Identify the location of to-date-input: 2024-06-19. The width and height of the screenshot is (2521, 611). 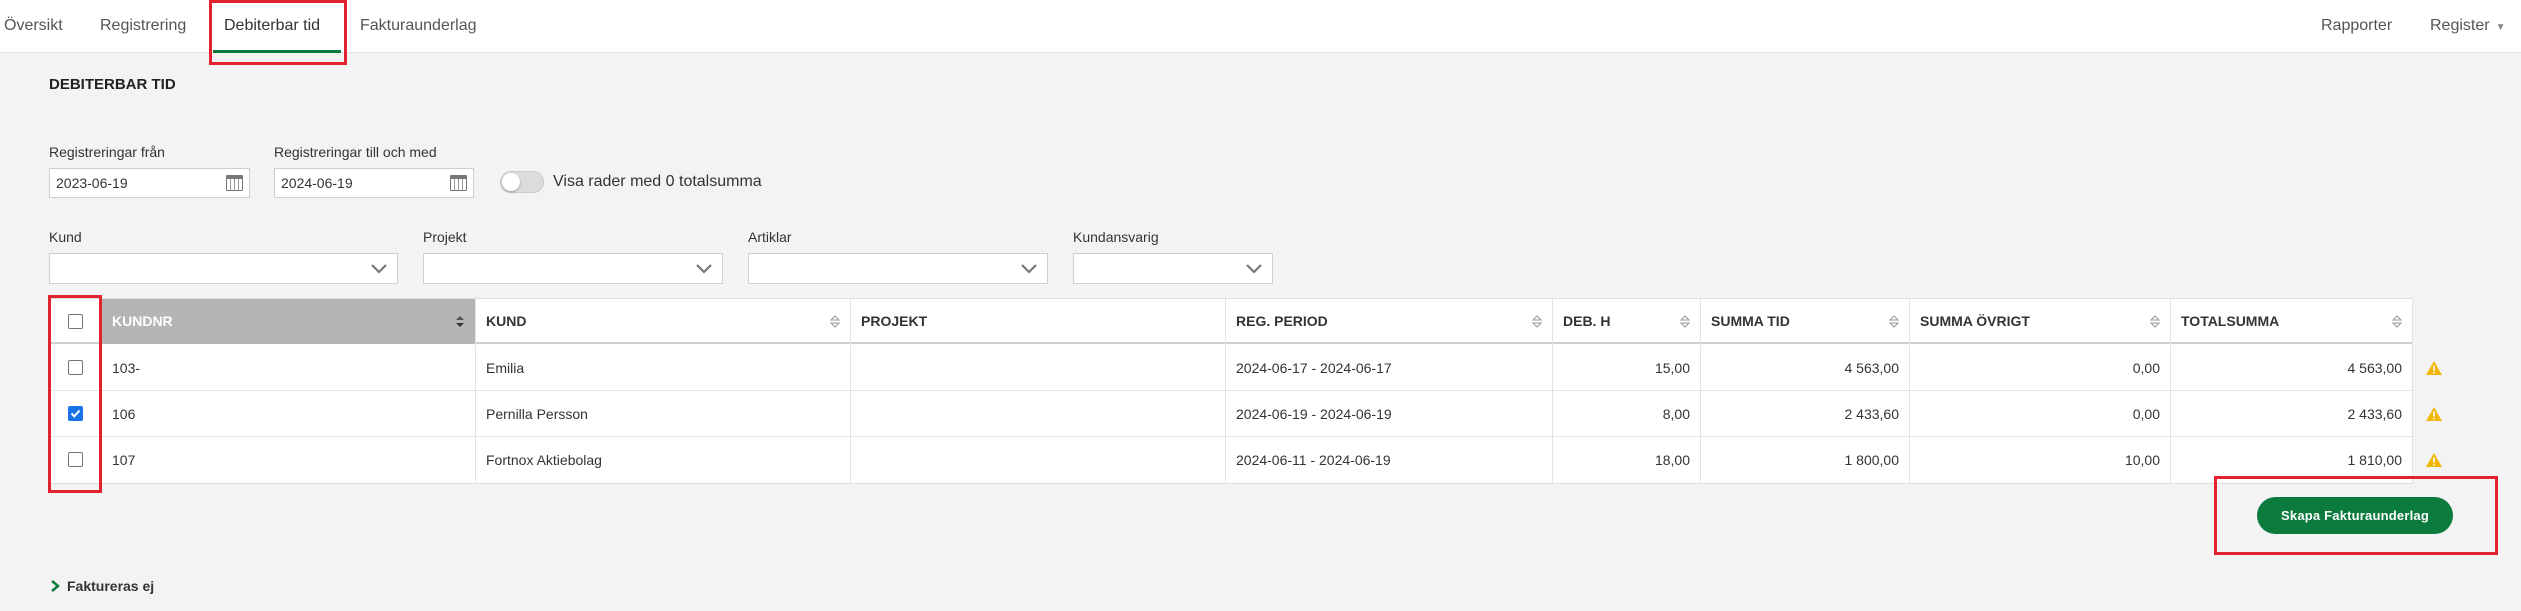
(374, 183).